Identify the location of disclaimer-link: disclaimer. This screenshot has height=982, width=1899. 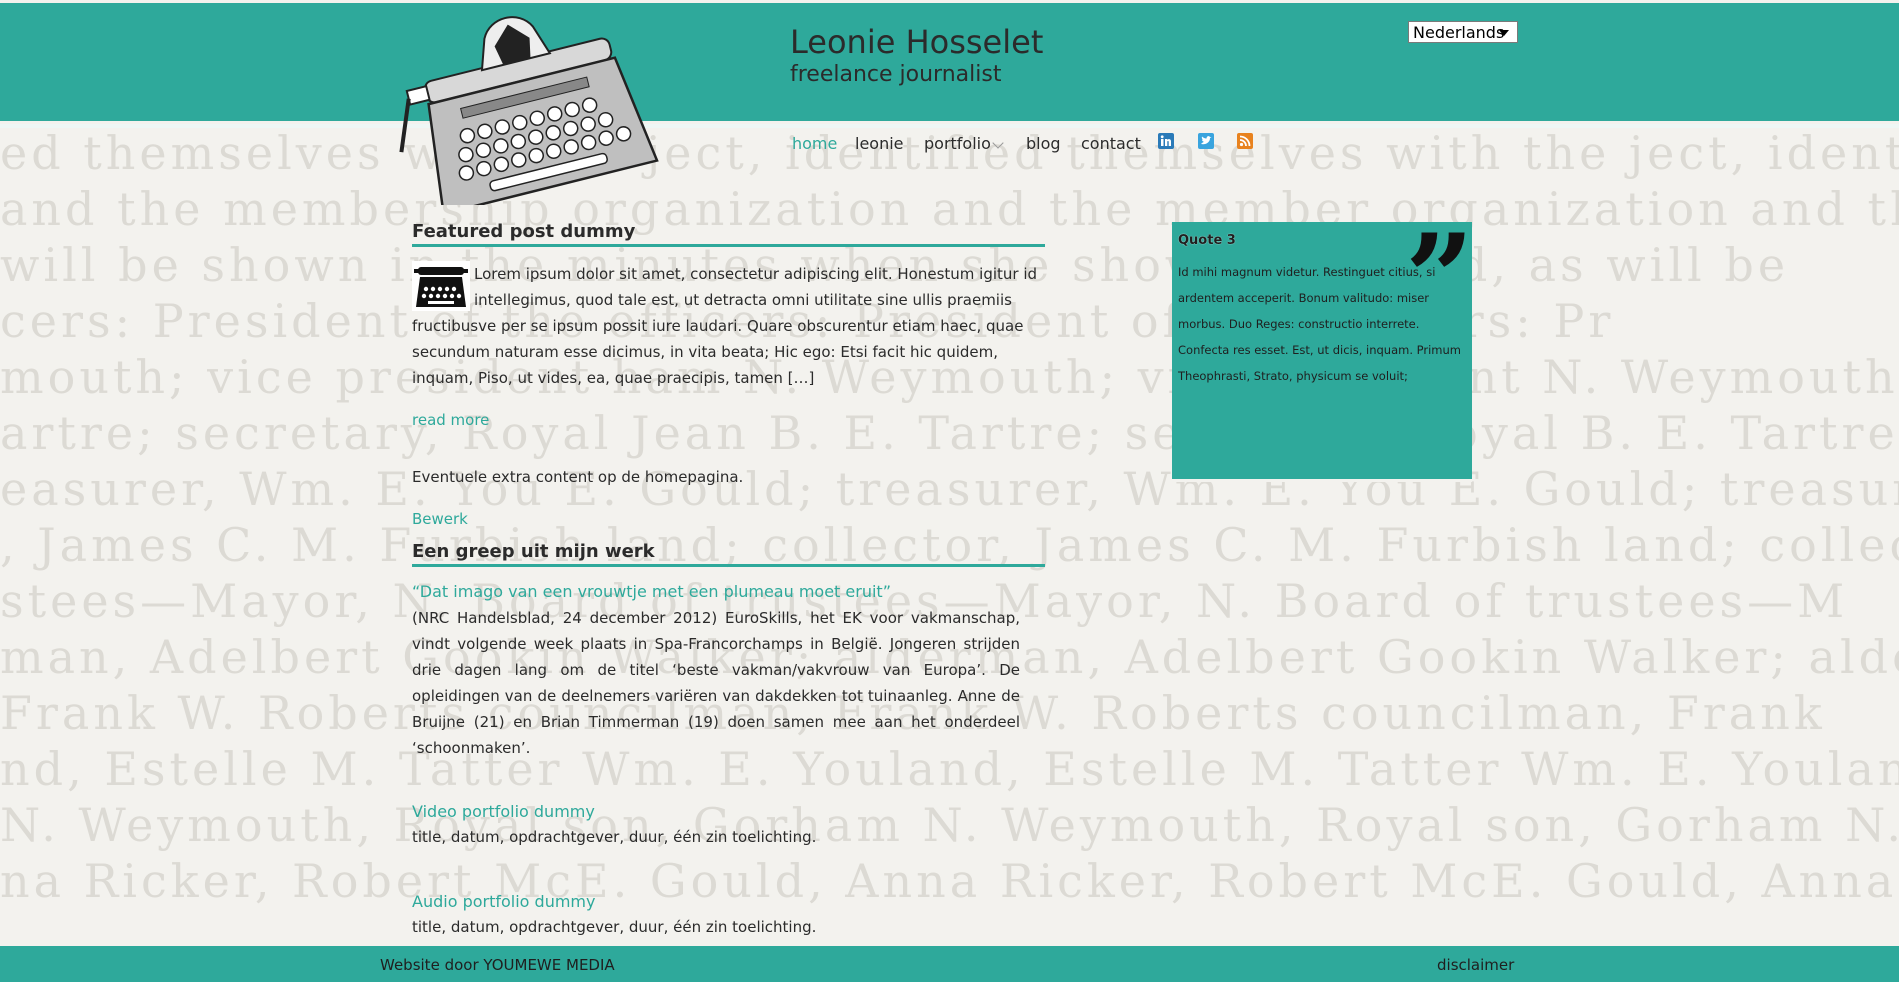
(1475, 965).